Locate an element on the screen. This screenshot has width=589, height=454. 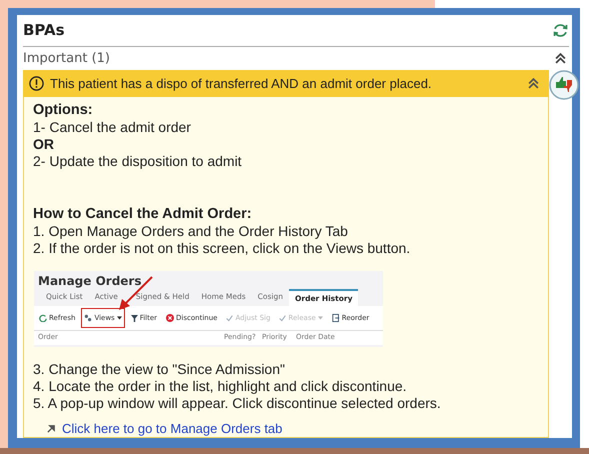
panel-title: BPAs is located at coordinates (44, 30).